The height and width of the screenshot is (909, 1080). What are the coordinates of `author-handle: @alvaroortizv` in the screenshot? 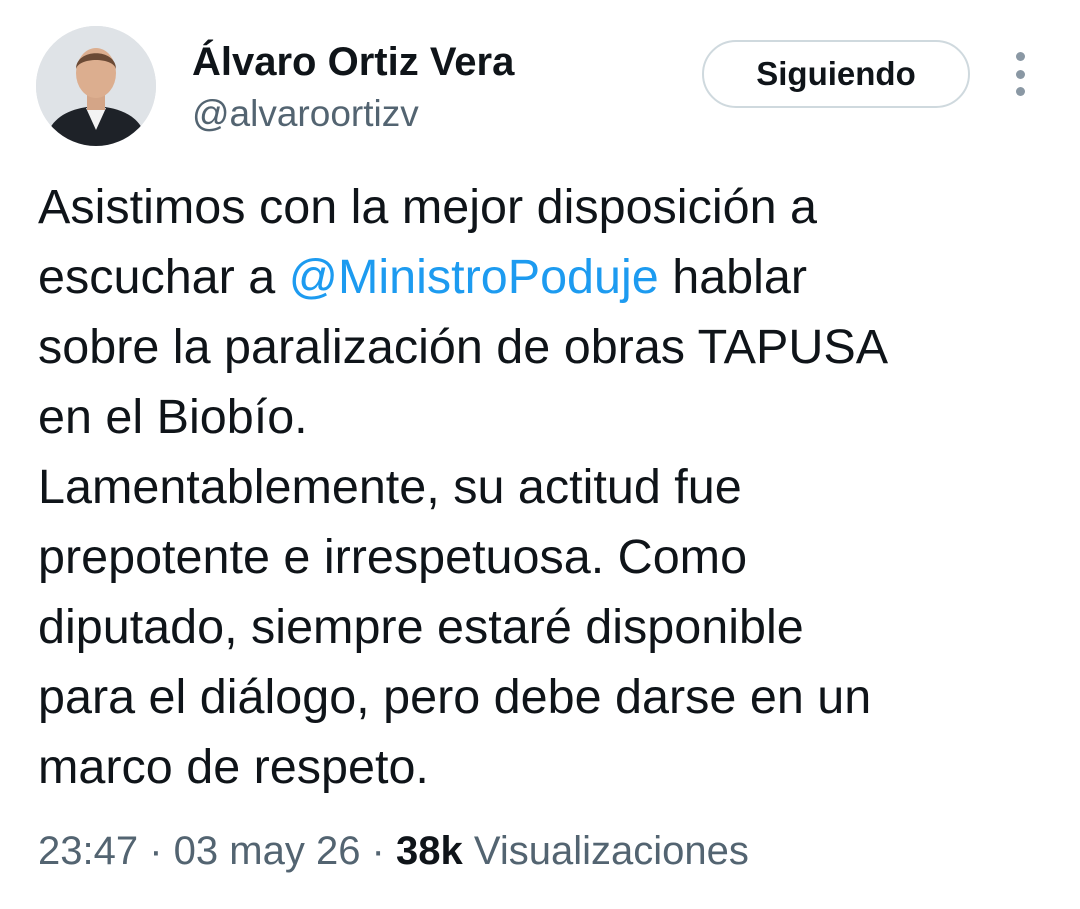 It's located at (305, 114).